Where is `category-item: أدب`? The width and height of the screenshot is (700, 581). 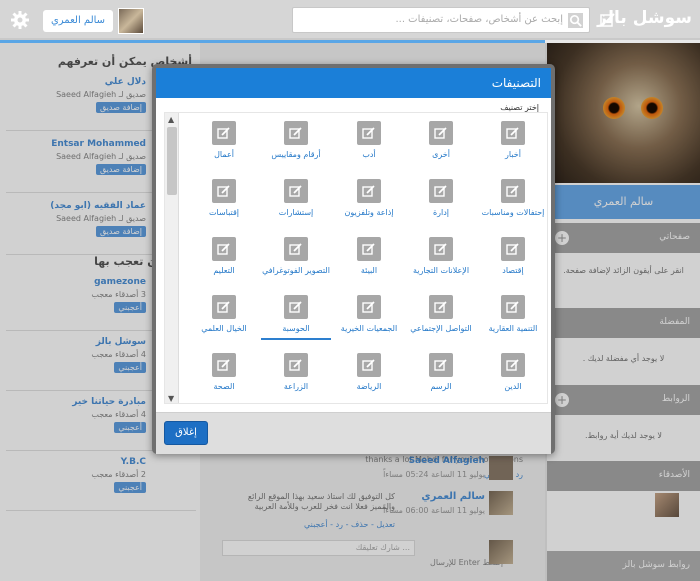 category-item: أدب is located at coordinates (369, 140).